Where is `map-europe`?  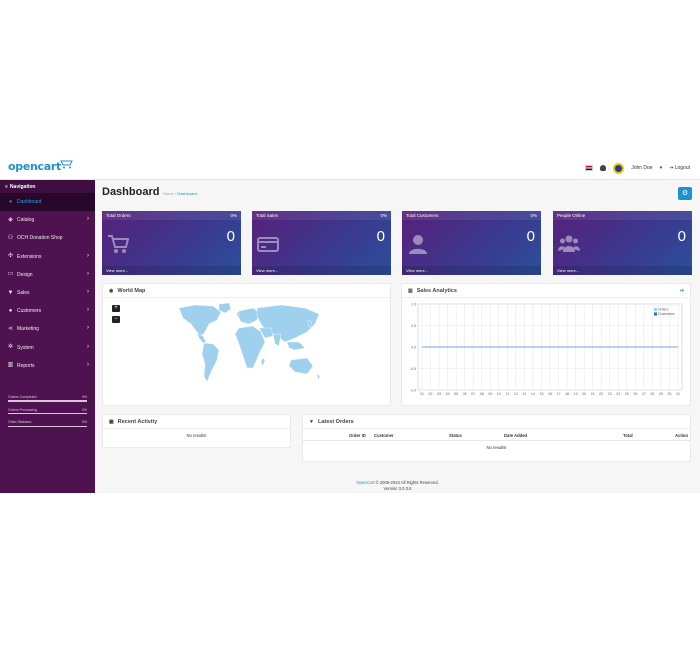
map-europe is located at coordinates (248, 316).